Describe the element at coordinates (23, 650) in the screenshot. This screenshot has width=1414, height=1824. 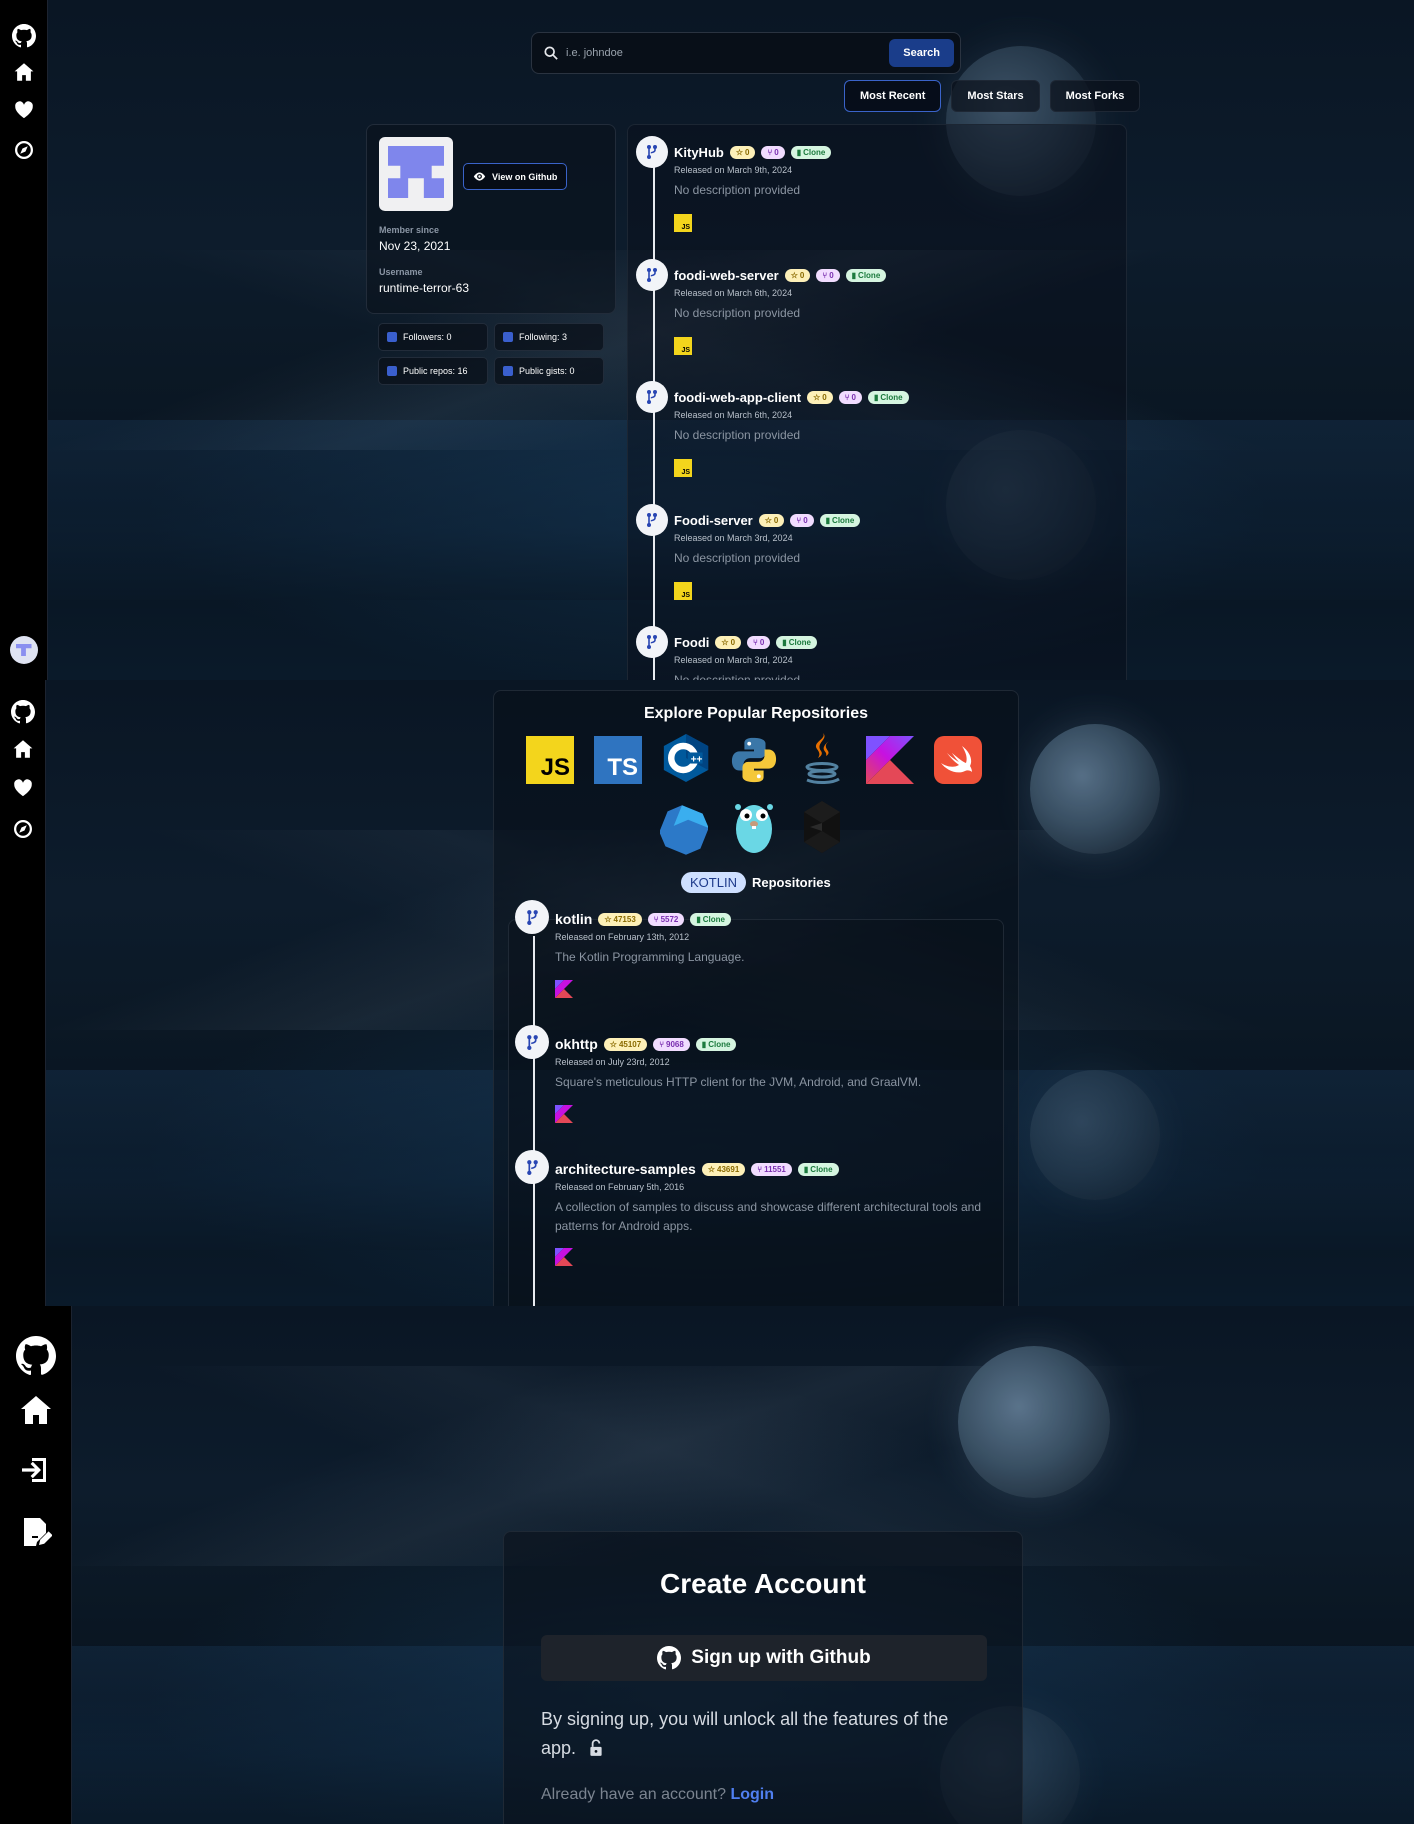
I see `user-avatar` at that location.